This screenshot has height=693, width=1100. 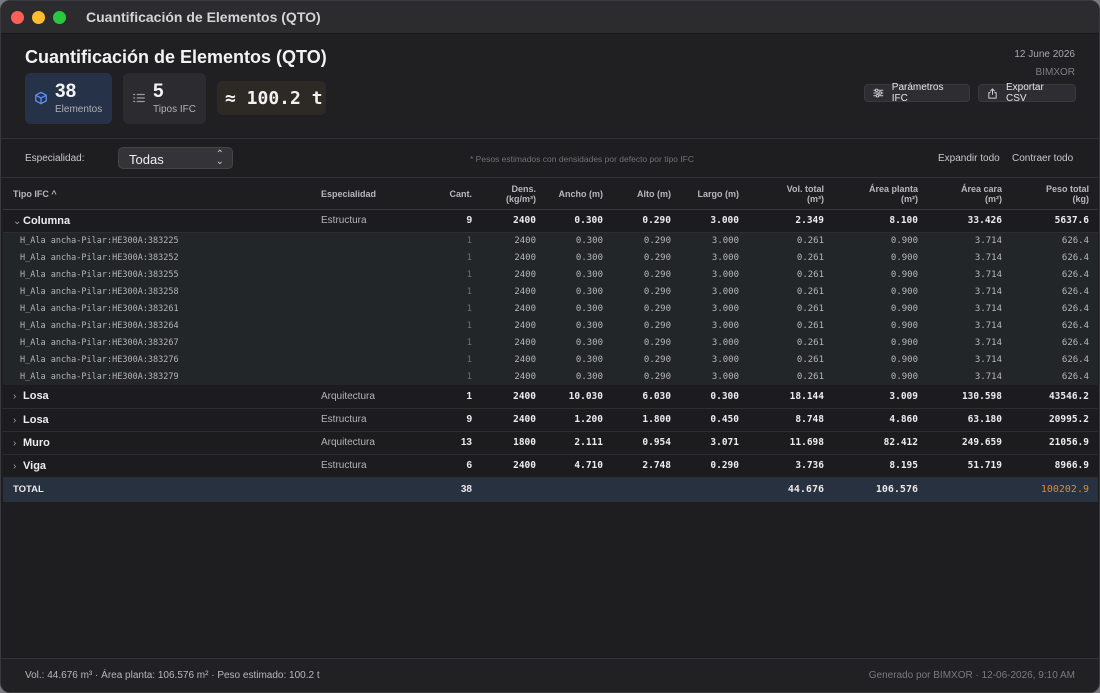 What do you see at coordinates (1055, 72) in the screenshot?
I see `brand-label: BIMXOR` at bounding box center [1055, 72].